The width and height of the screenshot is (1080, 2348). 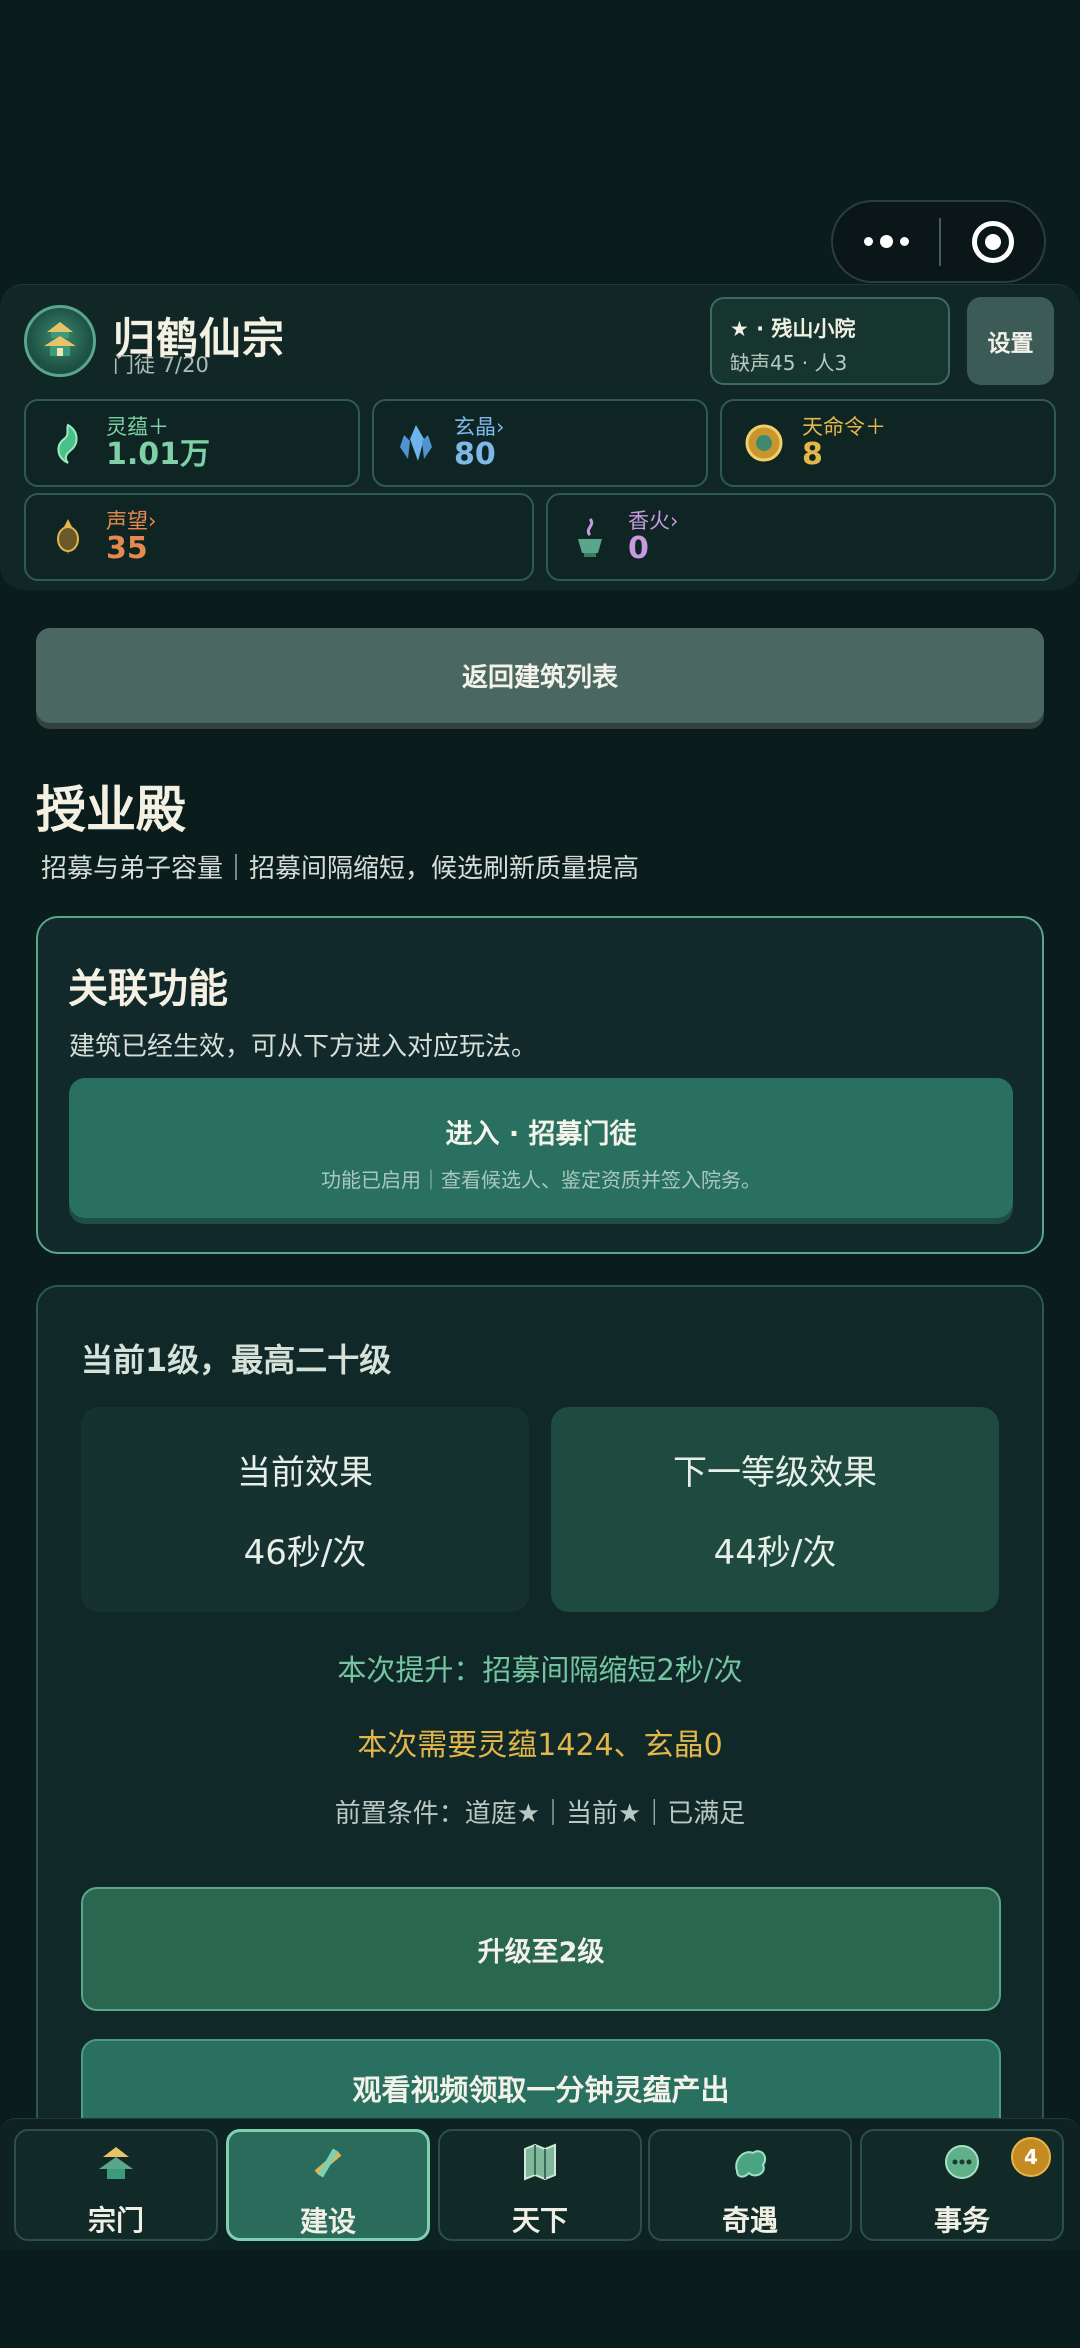 I want to click on back-to-building-list-button: 返回建筑列表, so click(x=540, y=675).